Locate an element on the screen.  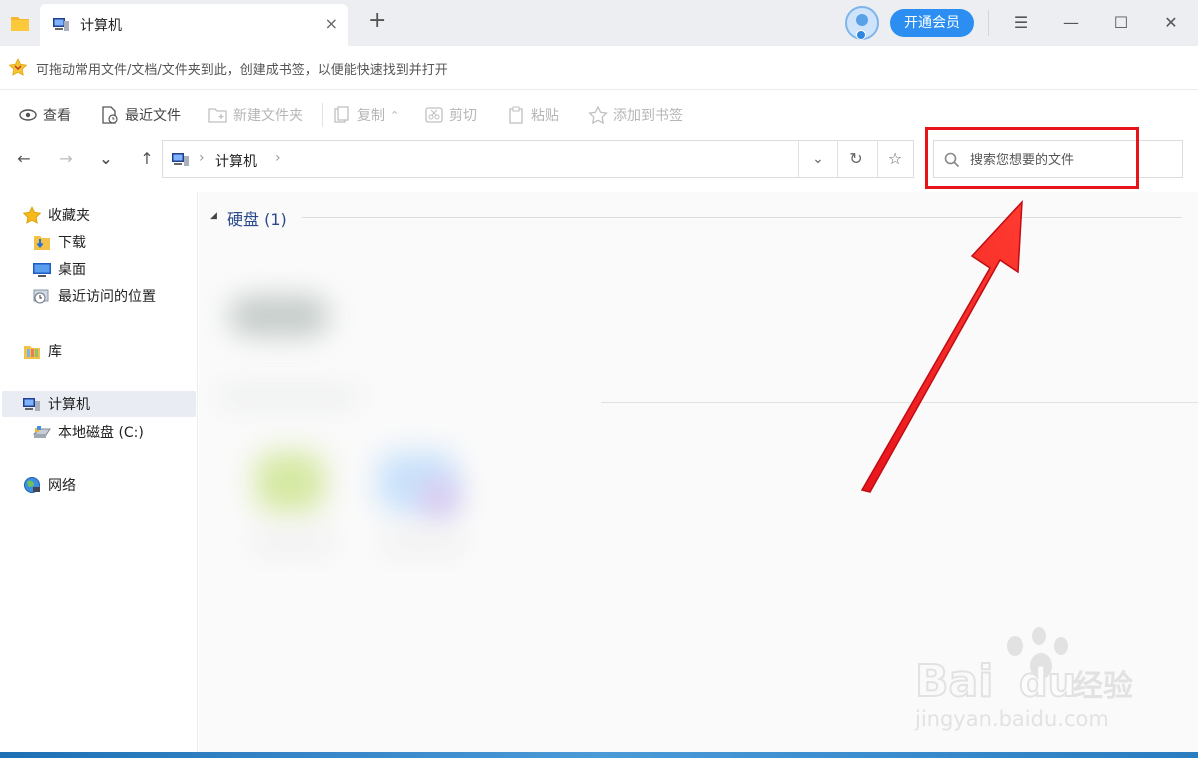
drive-item is located at coordinates (279, 323).